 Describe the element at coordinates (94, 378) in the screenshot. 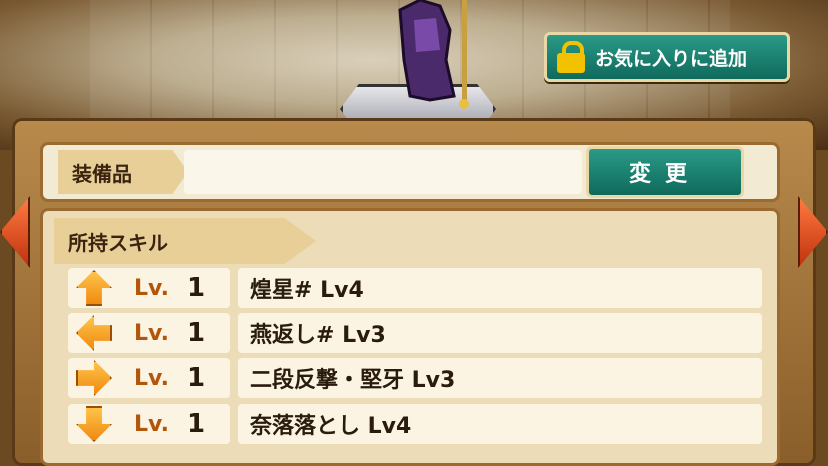

I see `arrow-right-icon` at that location.